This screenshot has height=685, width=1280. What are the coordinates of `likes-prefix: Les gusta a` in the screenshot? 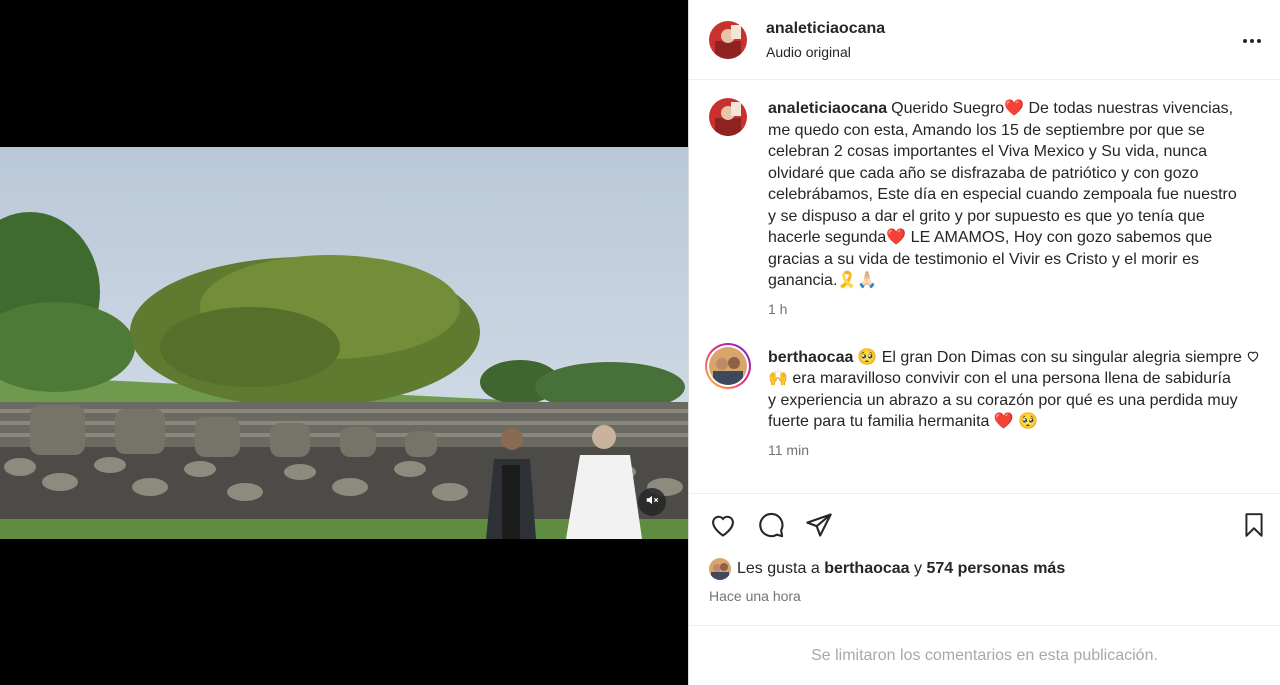 It's located at (778, 568).